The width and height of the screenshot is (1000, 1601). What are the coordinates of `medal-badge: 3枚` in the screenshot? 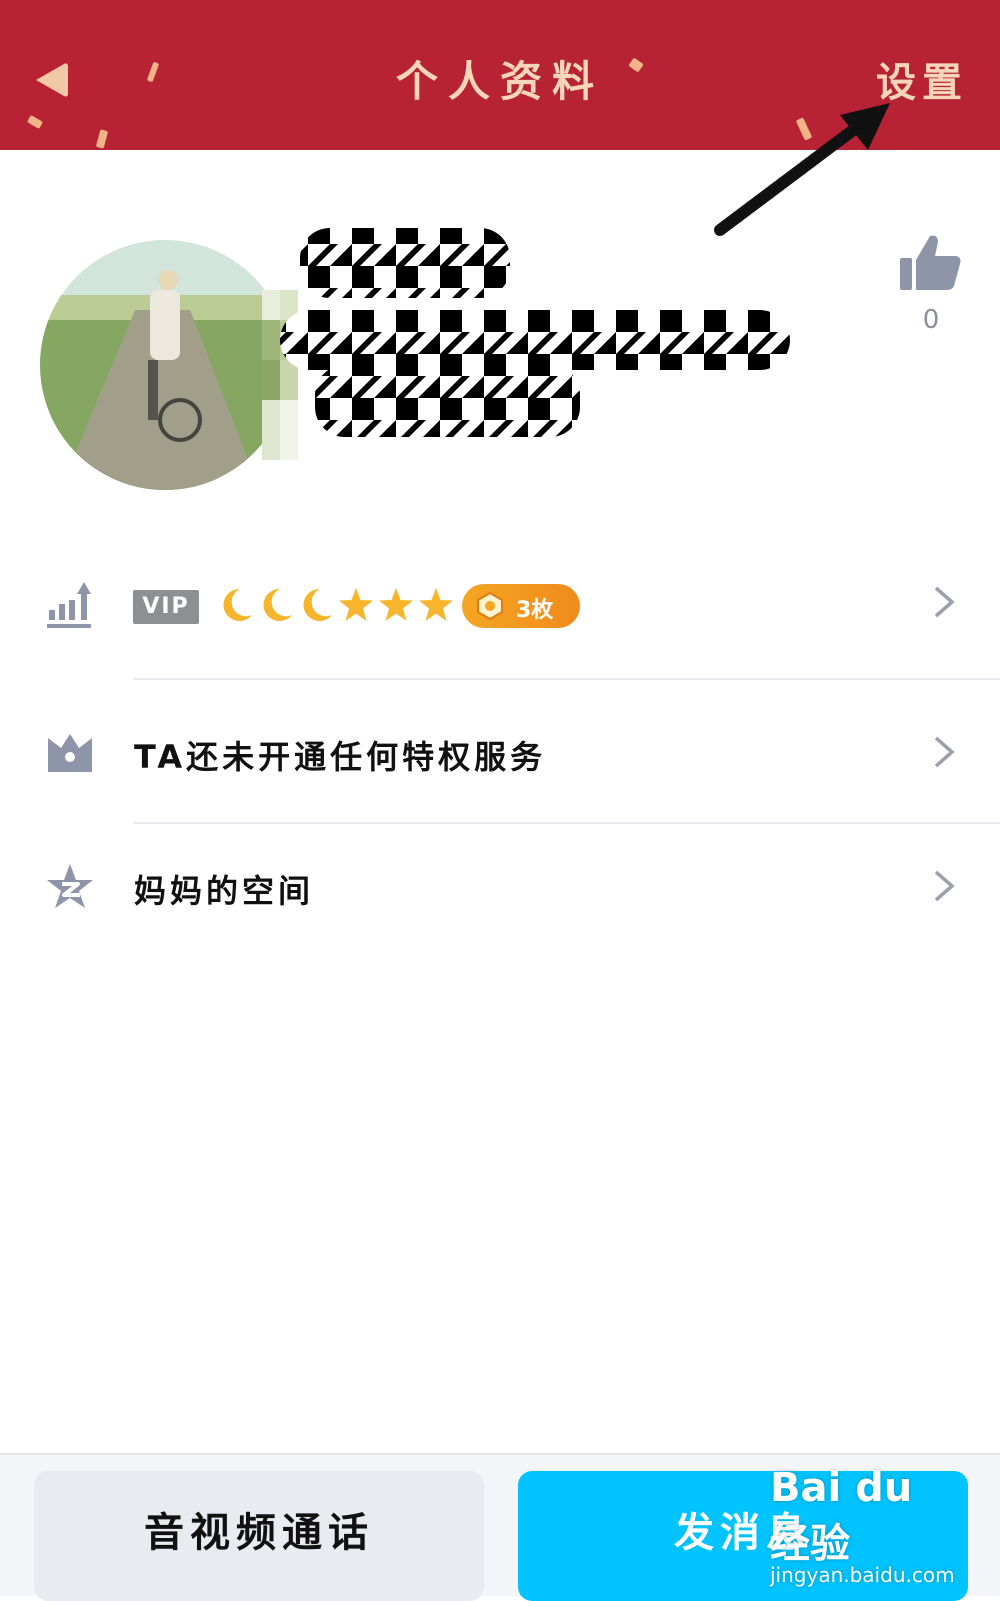 It's located at (521, 606).